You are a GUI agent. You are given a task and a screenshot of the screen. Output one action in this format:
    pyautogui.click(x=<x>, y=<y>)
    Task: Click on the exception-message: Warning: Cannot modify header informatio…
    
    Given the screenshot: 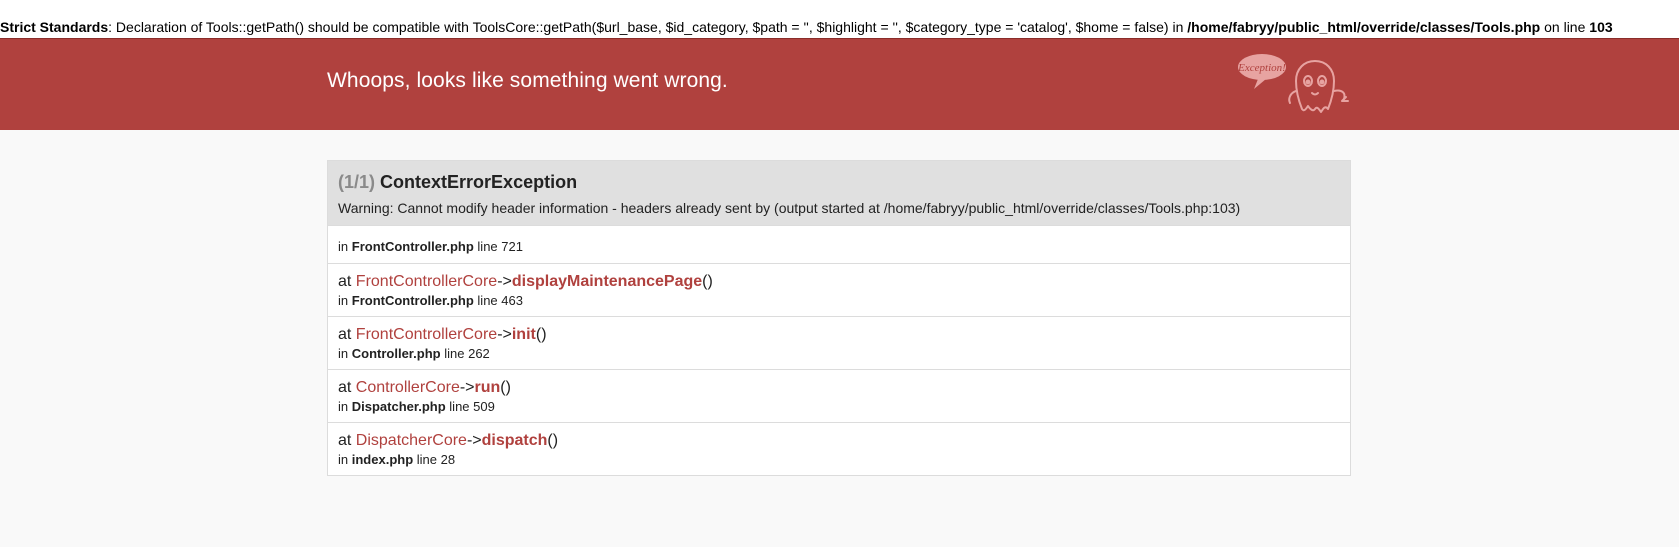 What is the action you would take?
    pyautogui.click(x=789, y=208)
    